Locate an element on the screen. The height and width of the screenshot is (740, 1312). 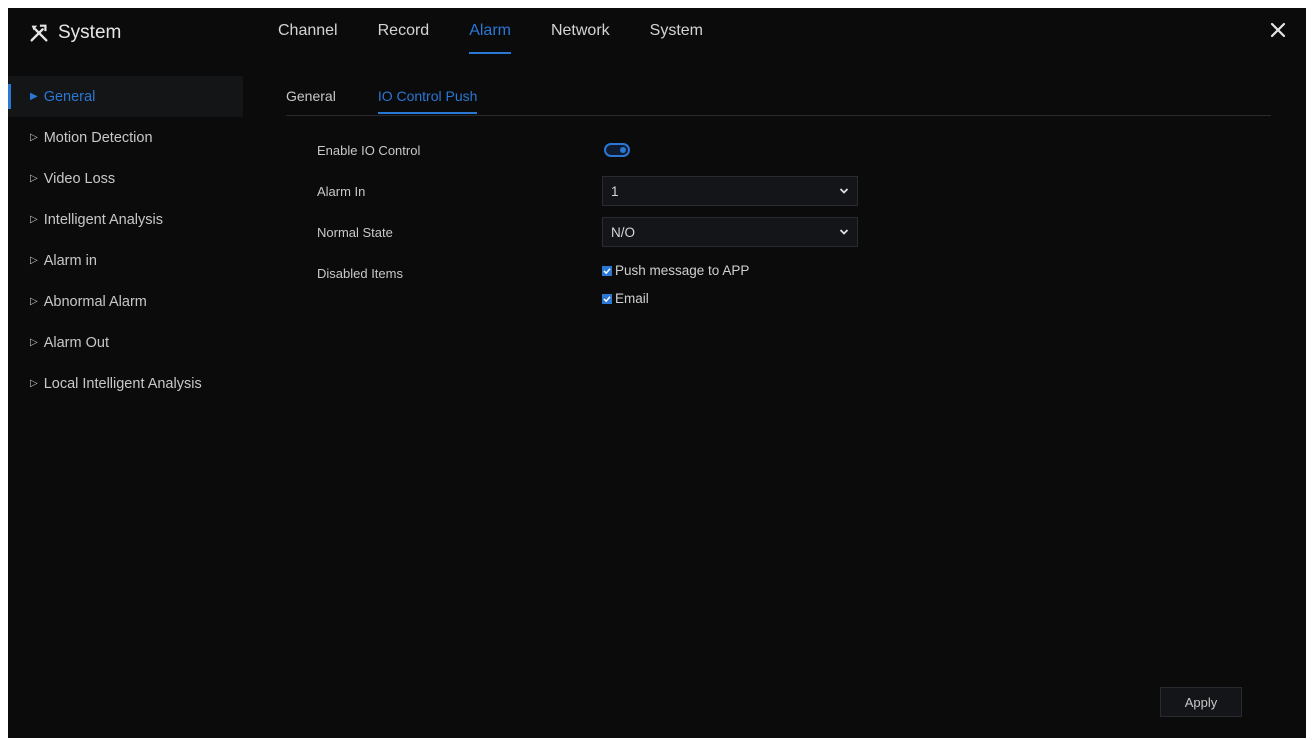
sidebar-item-intelligent-analysis: ▷ Intelligent Analysis is located at coordinates (125, 219).